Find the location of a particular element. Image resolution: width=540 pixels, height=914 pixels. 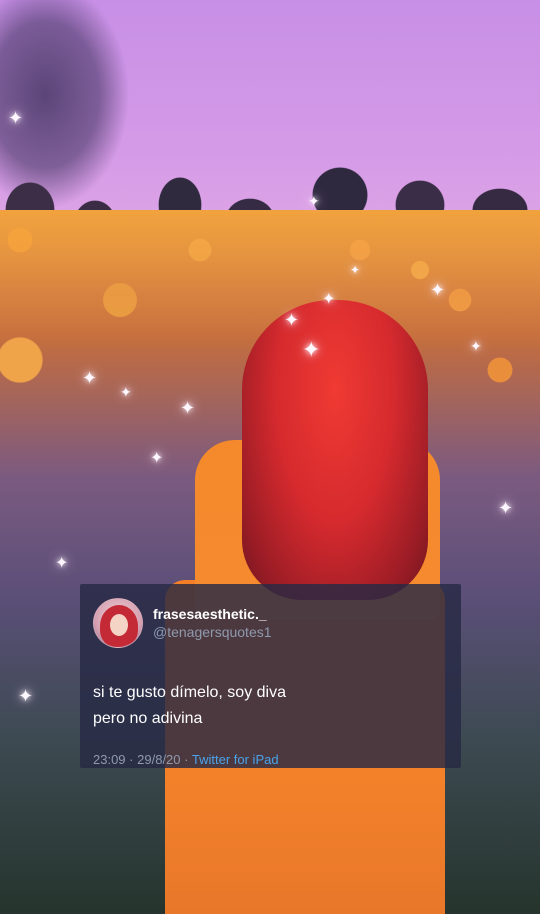

tweet-author: frasesaesthetic._ @tenagersquotes1 is located at coordinates (212, 623).